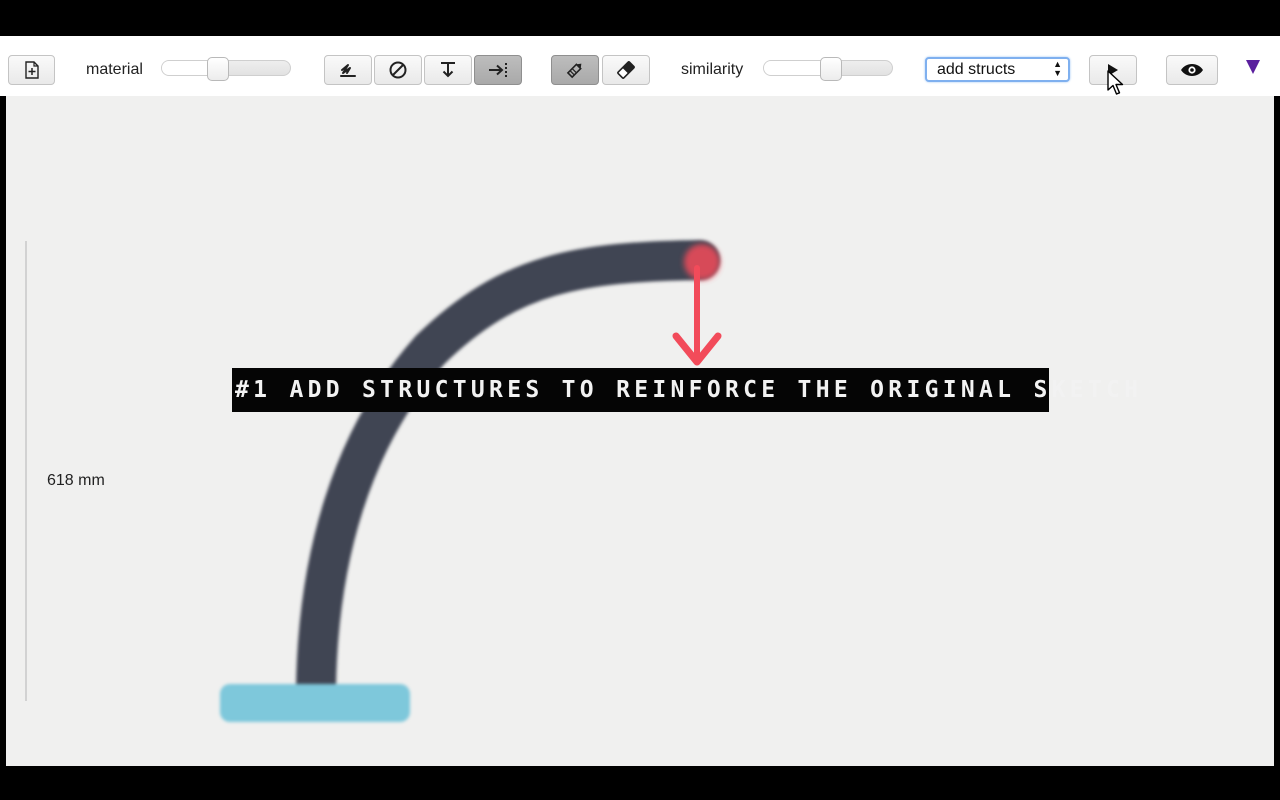 This screenshot has height=800, width=1280. Describe the element at coordinates (640, 783) in the screenshot. I see `letterbox-bottom` at that location.